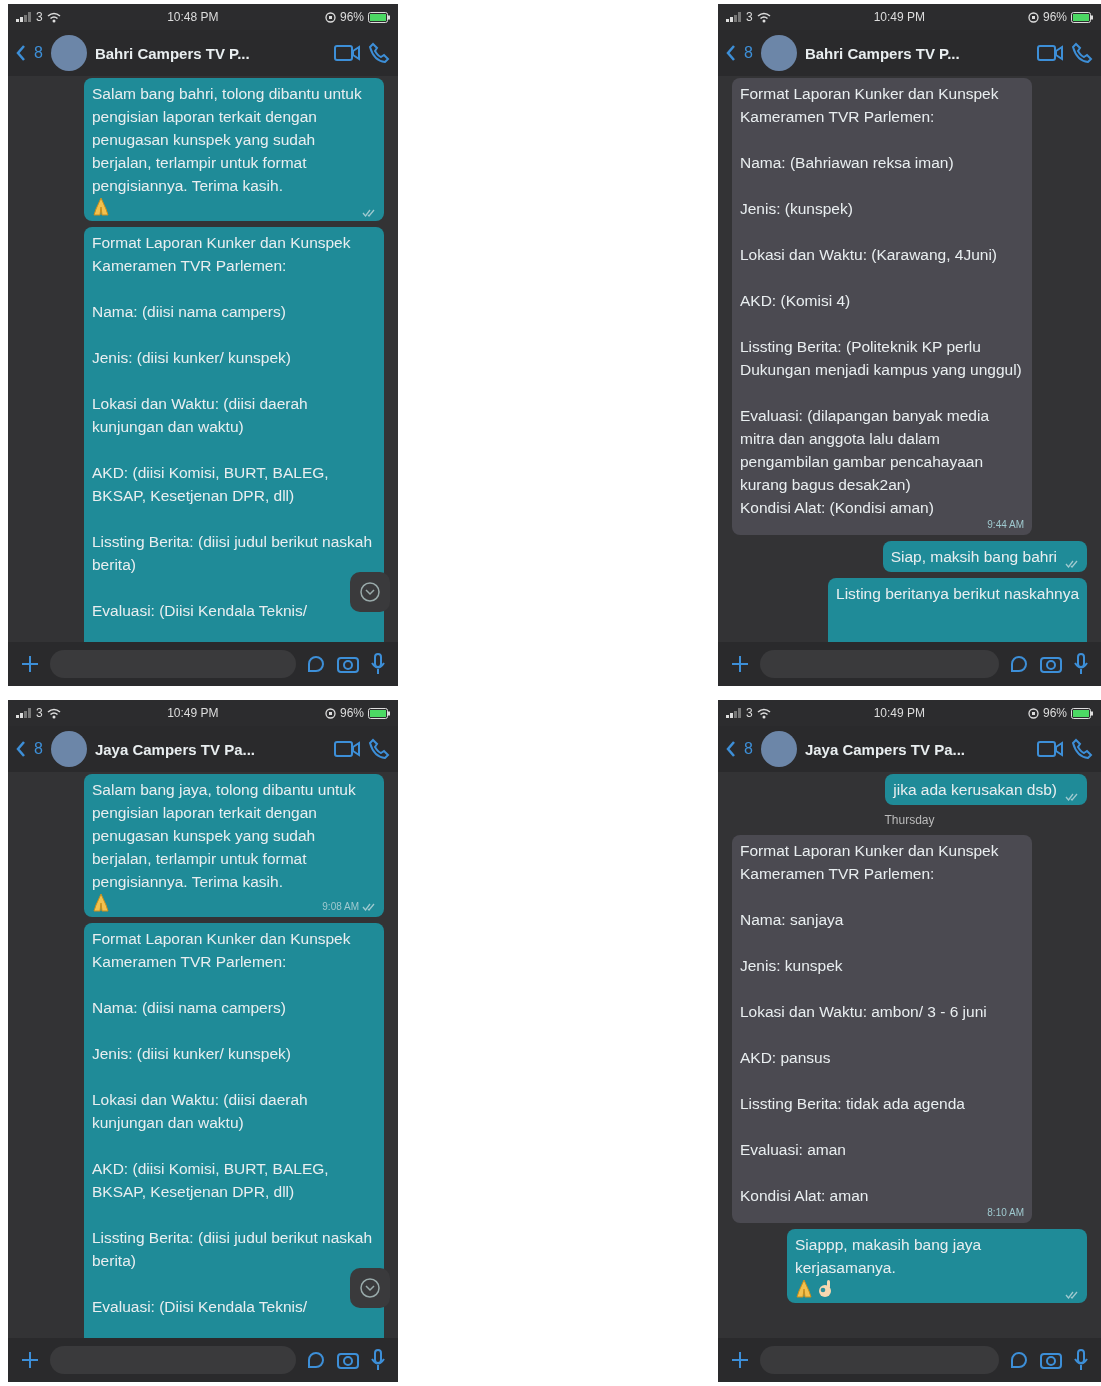  I want to click on message-time: 8:10 AM, so click(1005, 1213).